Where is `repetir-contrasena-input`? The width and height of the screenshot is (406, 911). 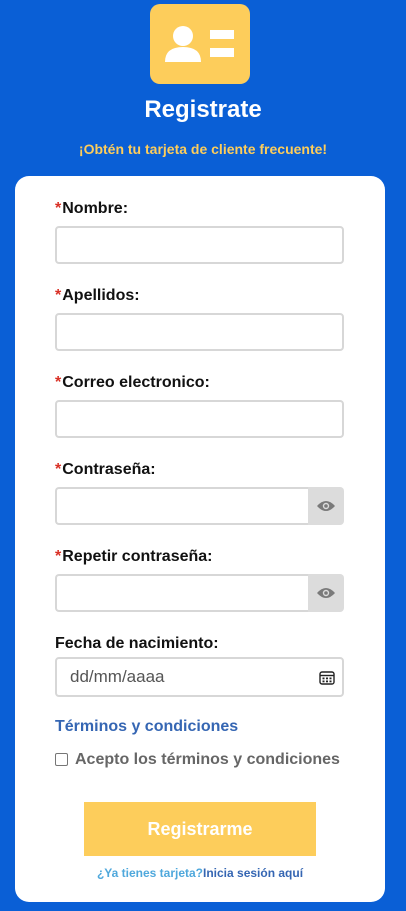
repetir-contrasena-input is located at coordinates (181, 593).